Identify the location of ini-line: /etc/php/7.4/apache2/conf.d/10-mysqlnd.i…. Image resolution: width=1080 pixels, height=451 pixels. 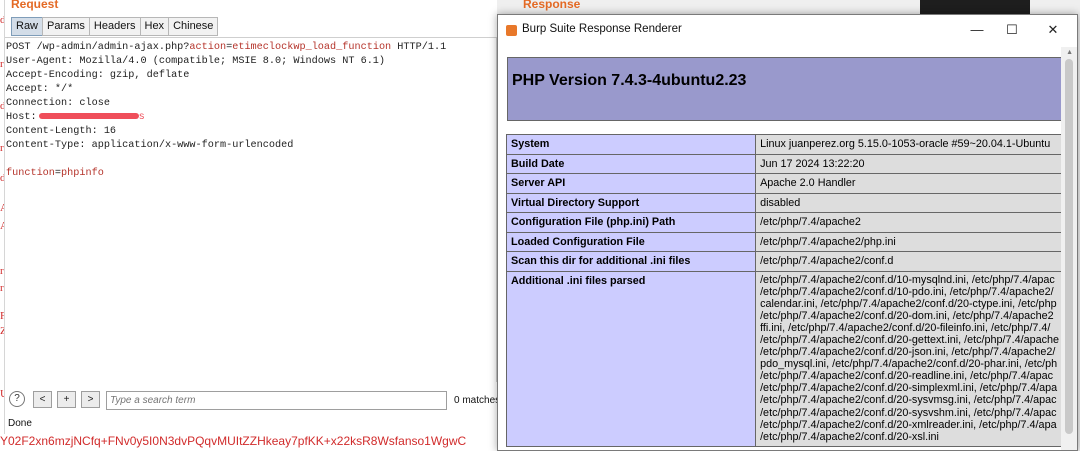
(907, 279).